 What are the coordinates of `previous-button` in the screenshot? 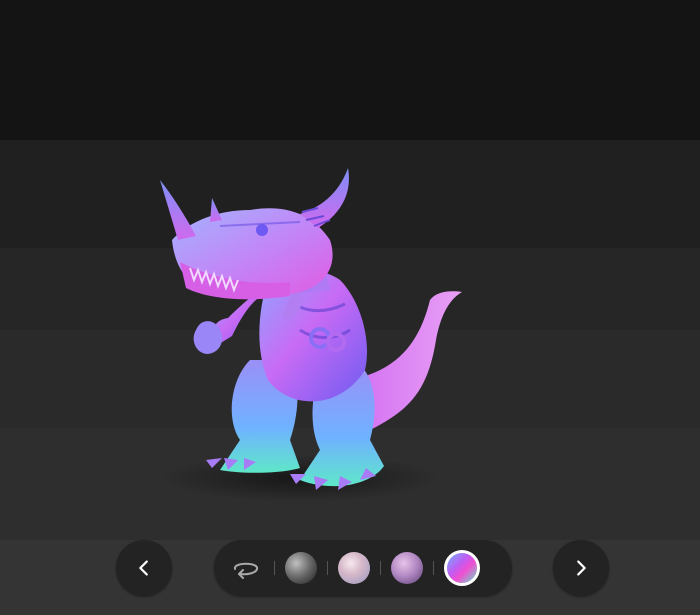 It's located at (144, 568).